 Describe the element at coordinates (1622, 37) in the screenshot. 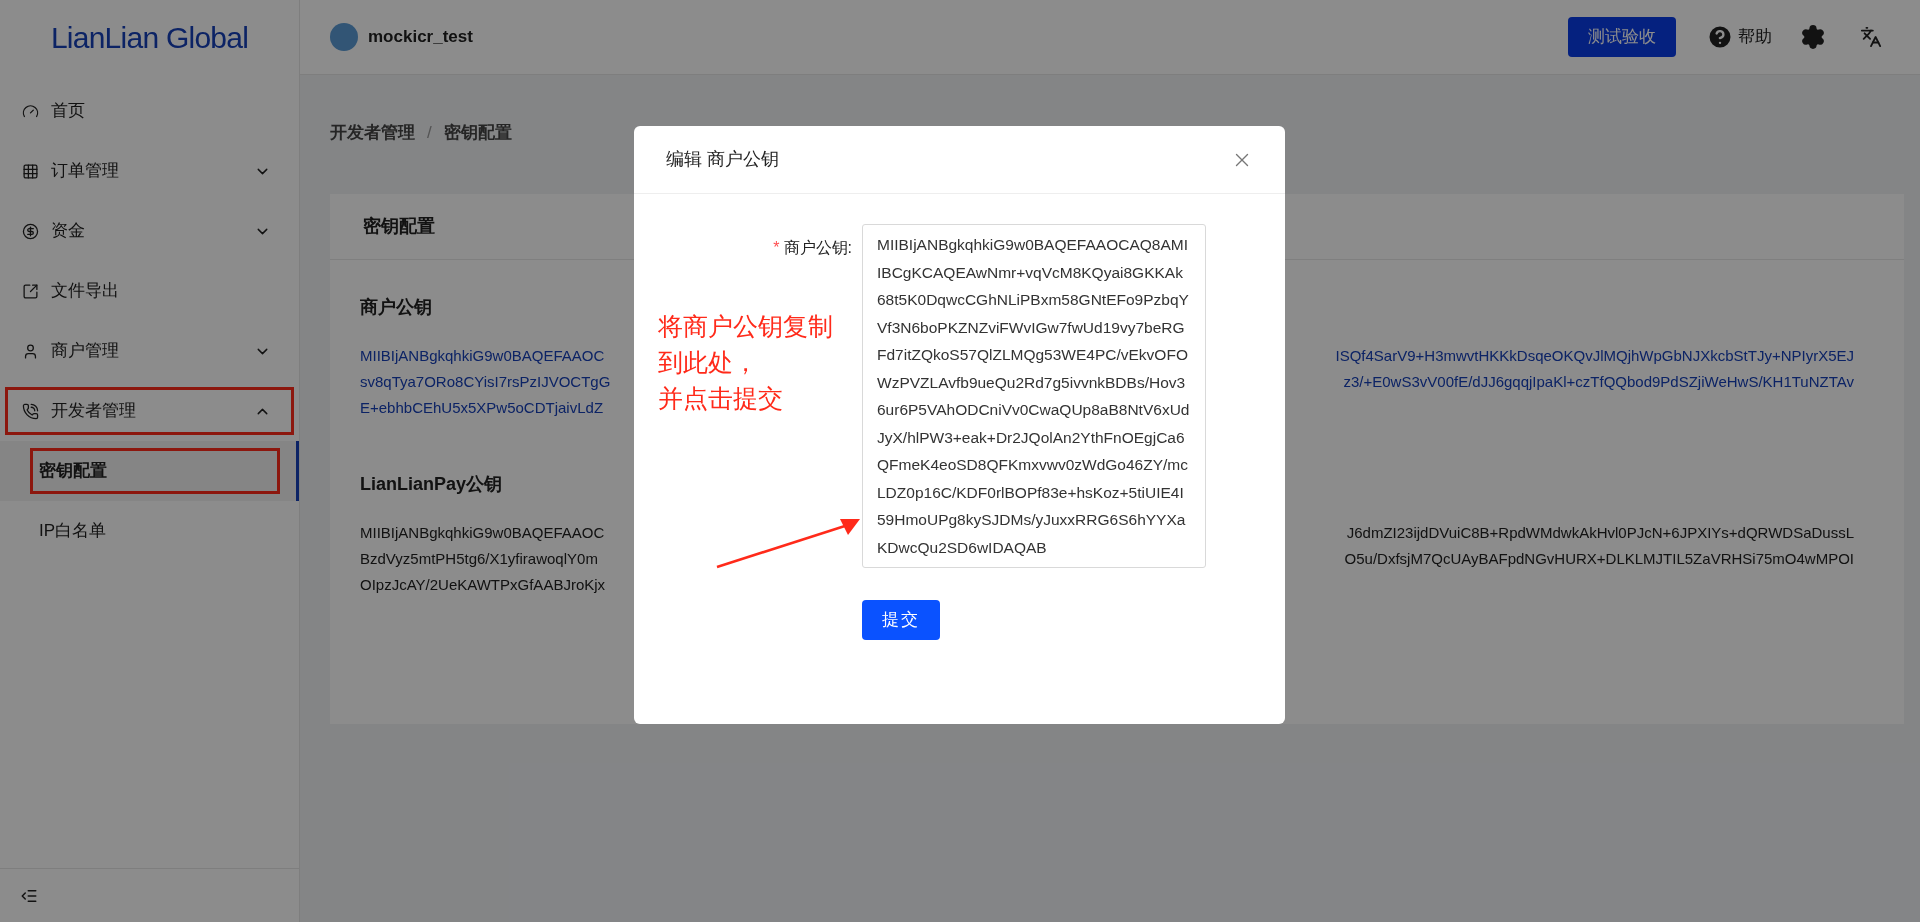

I see `test-acceptance-button: 测试验收` at that location.